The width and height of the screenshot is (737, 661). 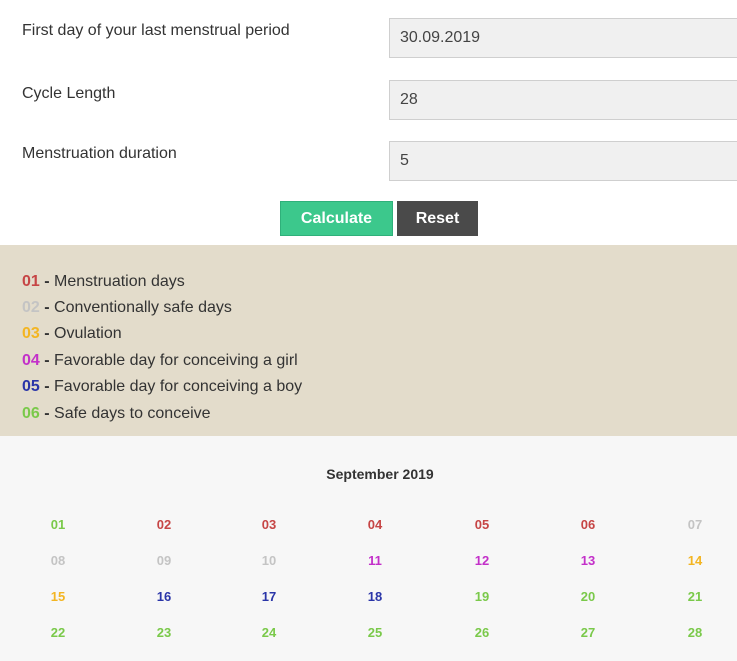 I want to click on calendar-month-title: September 2019, so click(x=380, y=474).